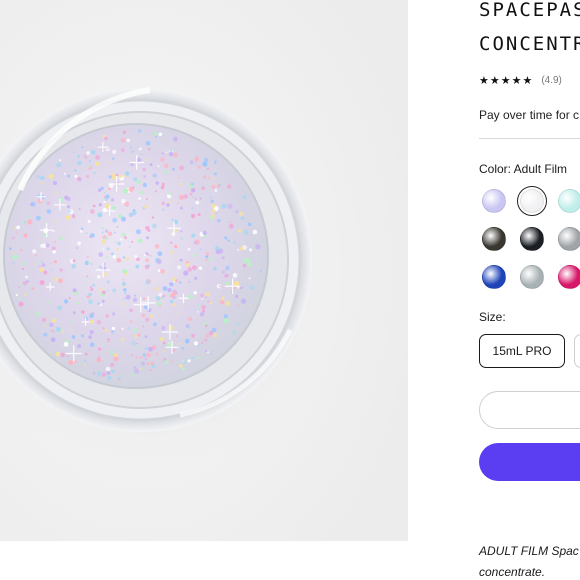 The height and width of the screenshot is (580, 580). I want to click on description-line-2: concentrate., so click(512, 572).